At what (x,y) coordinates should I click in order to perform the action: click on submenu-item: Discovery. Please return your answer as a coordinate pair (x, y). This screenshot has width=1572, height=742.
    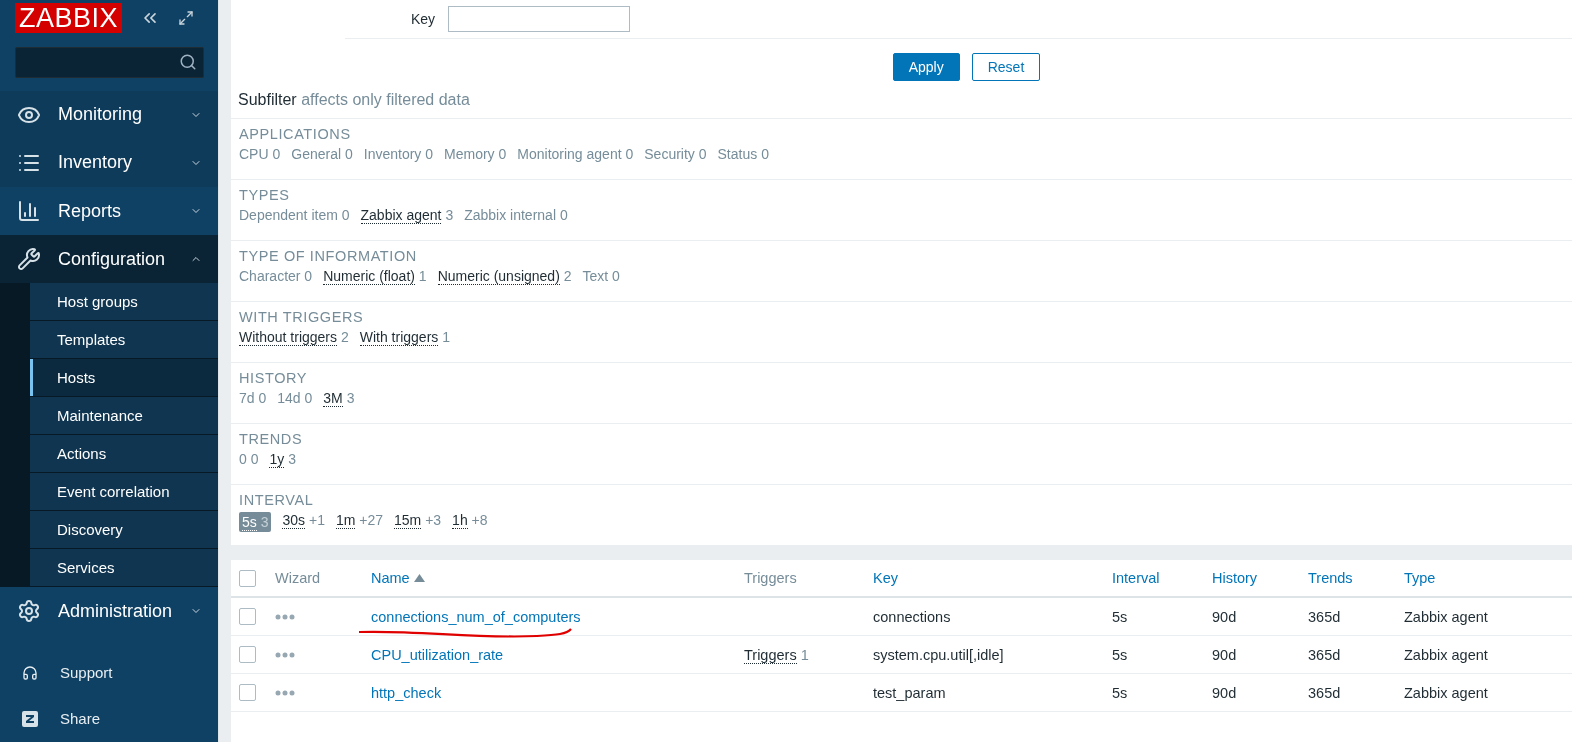
    Looking at the image, I should click on (124, 530).